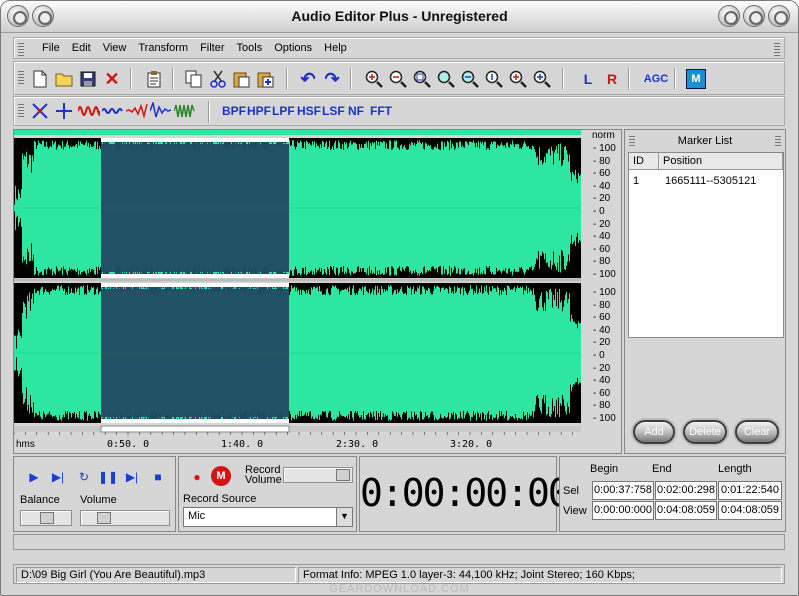 The width and height of the screenshot is (799, 596). I want to click on title-bar: Audio Editor Plus - Unregistered, so click(399, 17).